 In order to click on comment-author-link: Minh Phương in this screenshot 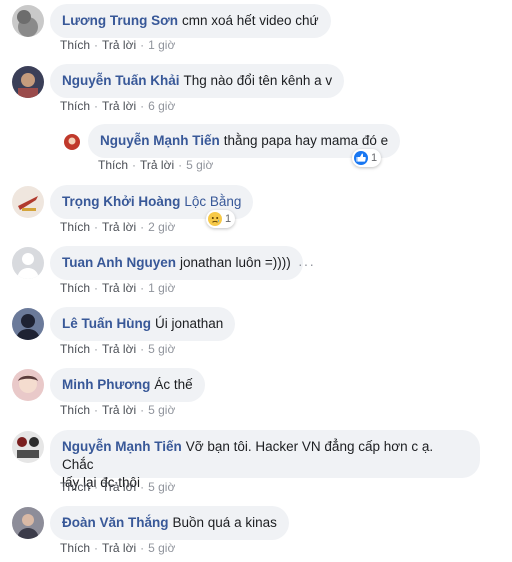, I will do `click(106, 384)`.